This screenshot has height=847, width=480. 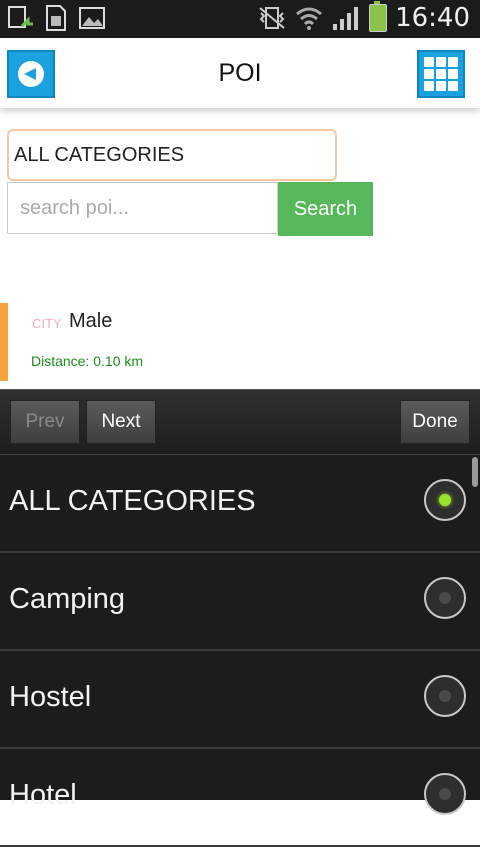 I want to click on radio-button-selected, so click(x=445, y=500).